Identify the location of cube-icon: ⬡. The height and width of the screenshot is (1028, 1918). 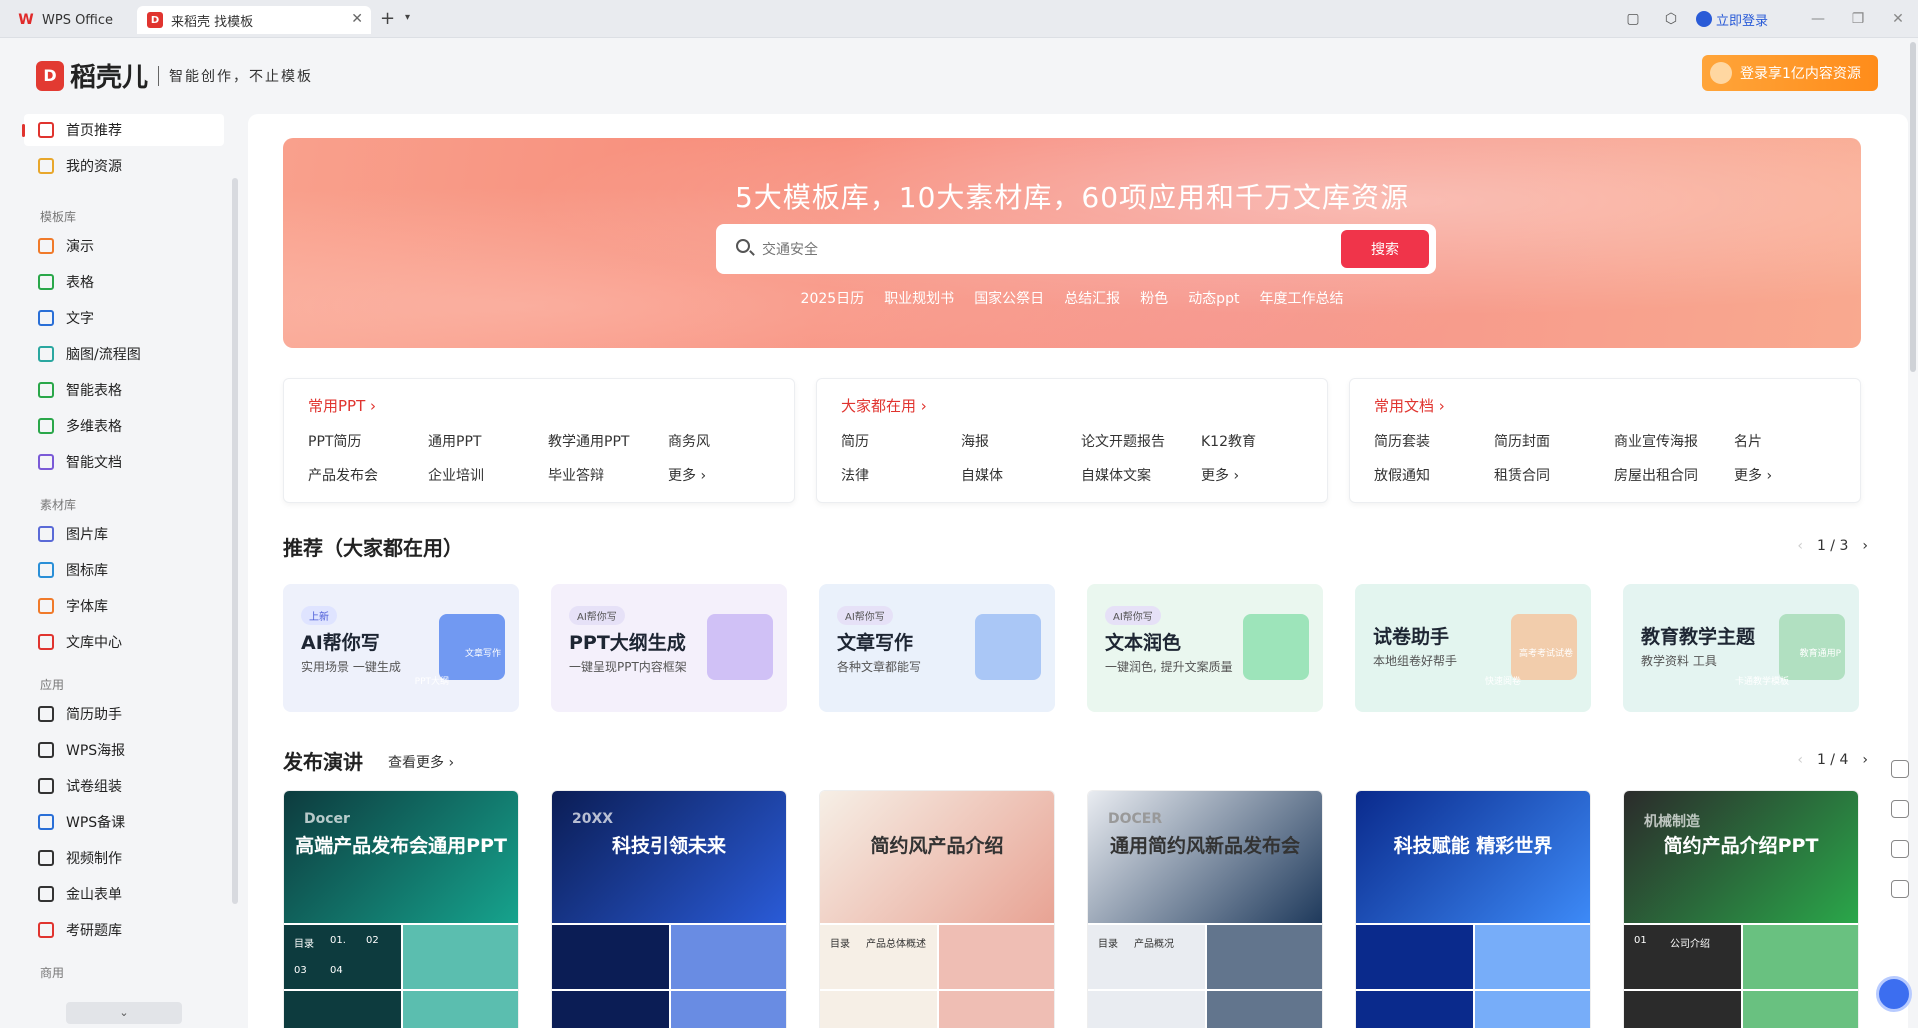
(1671, 19).